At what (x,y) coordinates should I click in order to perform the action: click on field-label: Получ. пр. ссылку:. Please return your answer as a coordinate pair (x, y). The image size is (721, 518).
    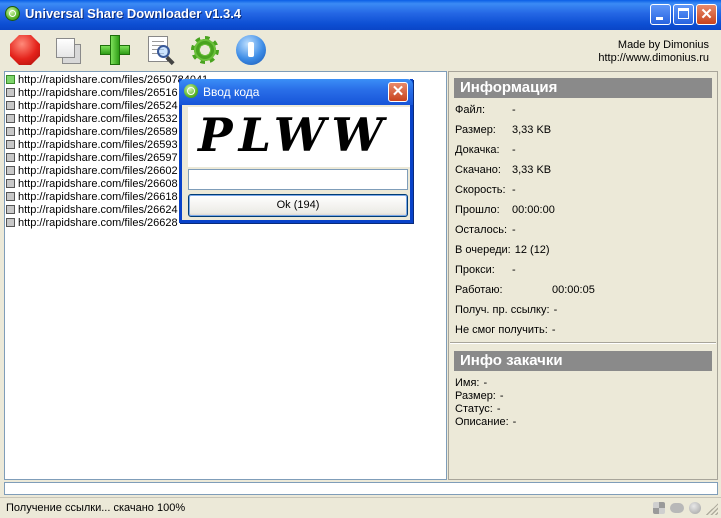
    Looking at the image, I should click on (502, 310).